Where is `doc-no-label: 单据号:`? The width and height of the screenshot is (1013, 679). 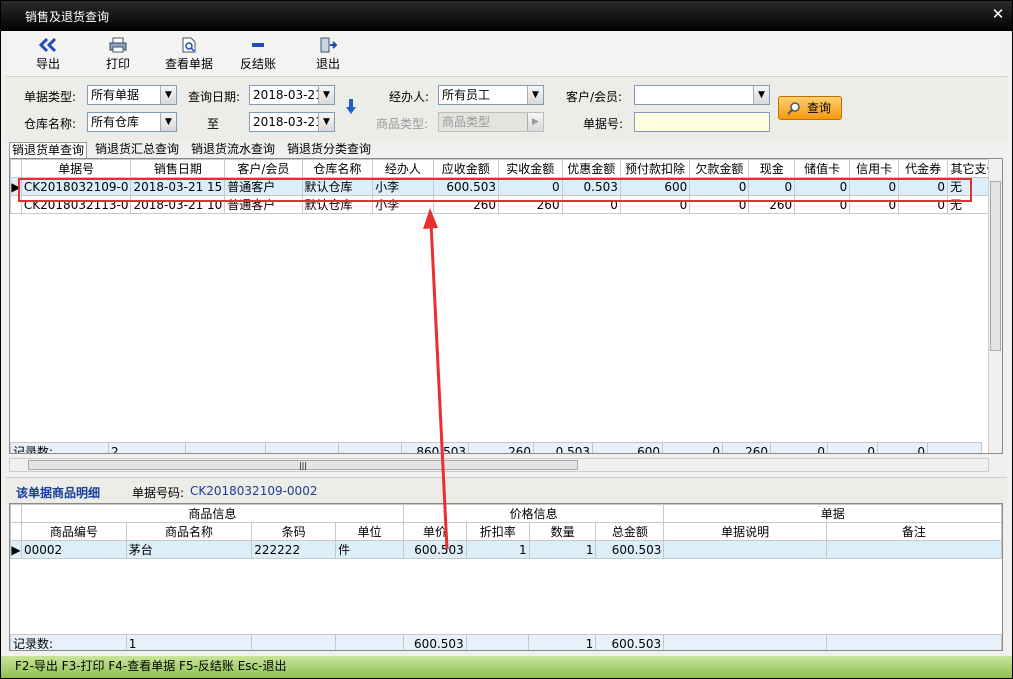
doc-no-label: 单据号: is located at coordinates (603, 124).